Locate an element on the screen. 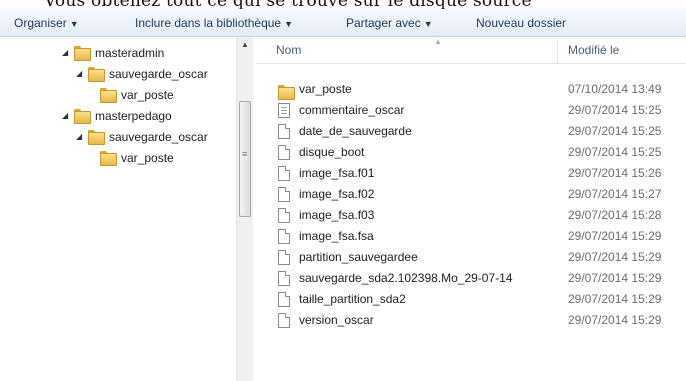 The width and height of the screenshot is (686, 381). organiser-menu: Organiser ▼ is located at coordinates (46, 23).